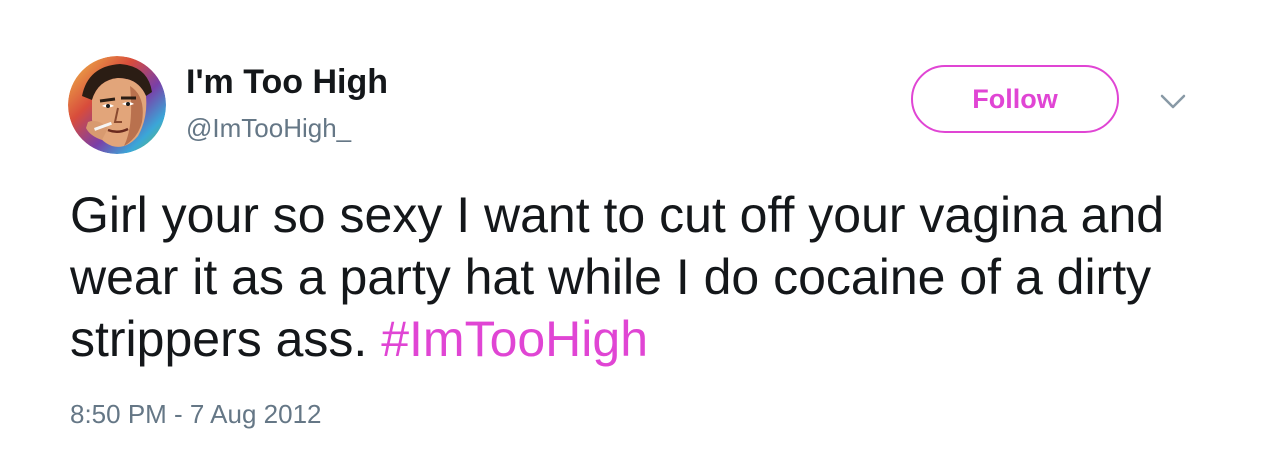  What do you see at coordinates (196, 414) in the screenshot?
I see `tweet-timestamp: 8:50 PM - 7 Aug 2012` at bounding box center [196, 414].